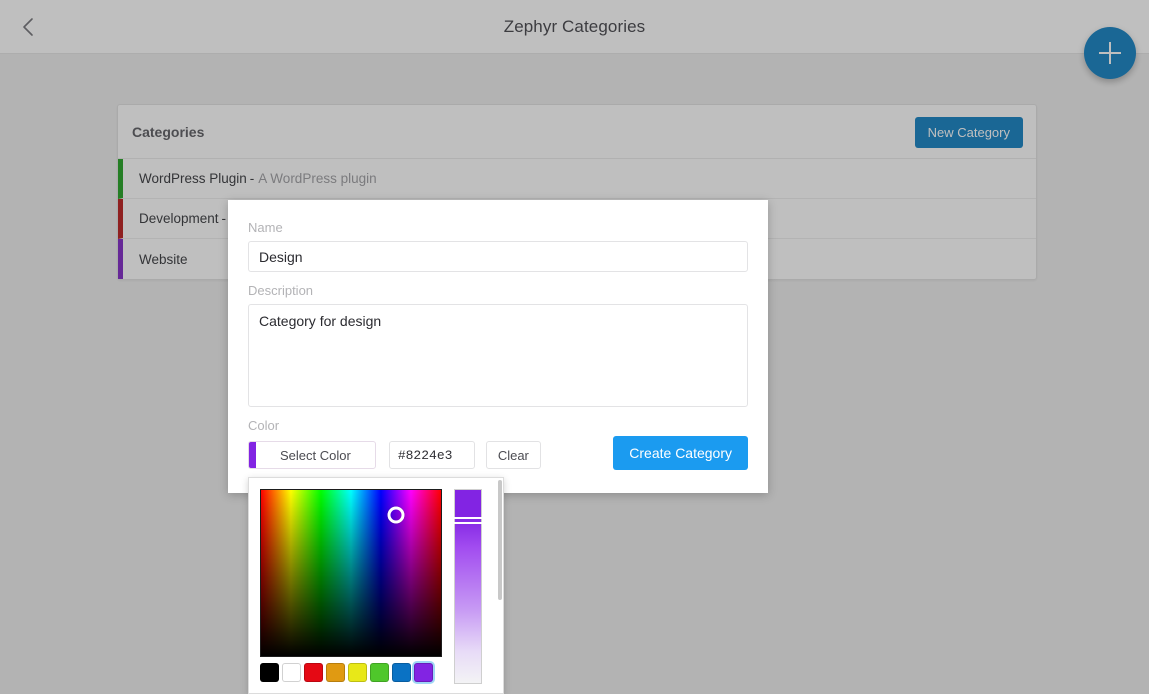 This screenshot has width=1149, height=694. What do you see at coordinates (351, 573) in the screenshot?
I see `saturation-value-area` at bounding box center [351, 573].